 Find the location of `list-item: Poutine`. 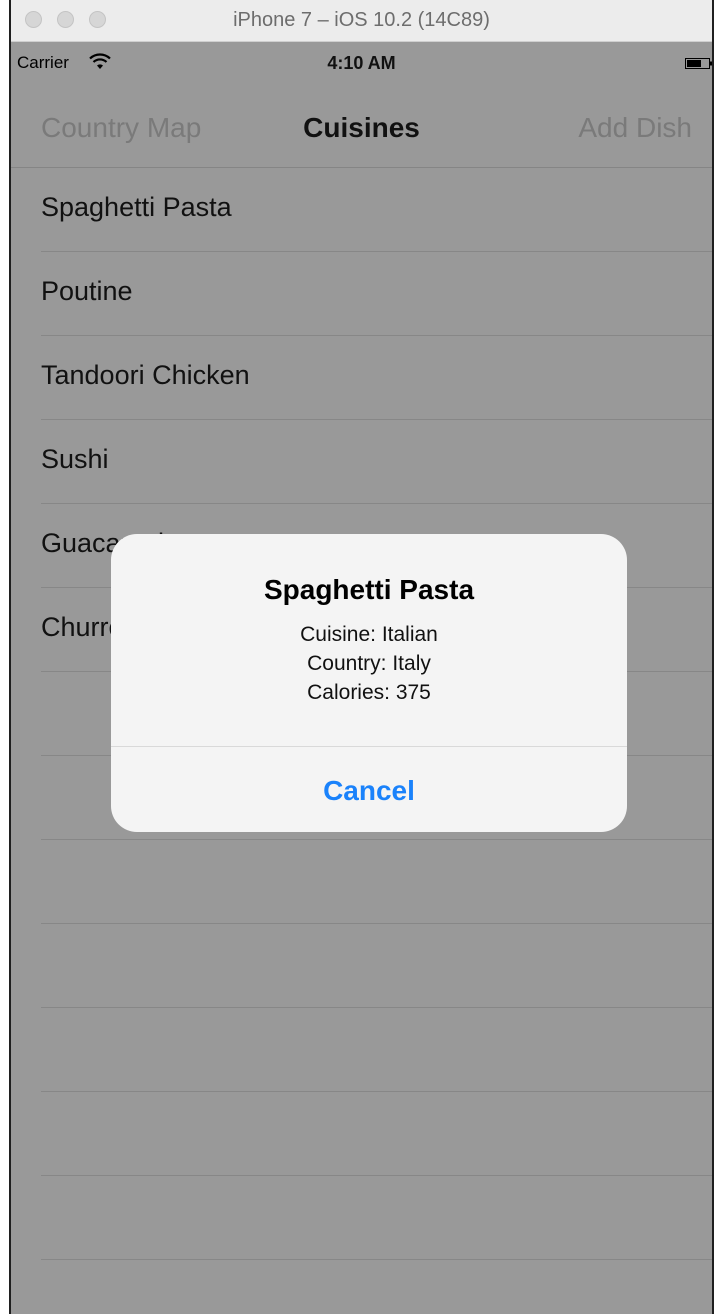

list-item: Poutine is located at coordinates (376, 294).